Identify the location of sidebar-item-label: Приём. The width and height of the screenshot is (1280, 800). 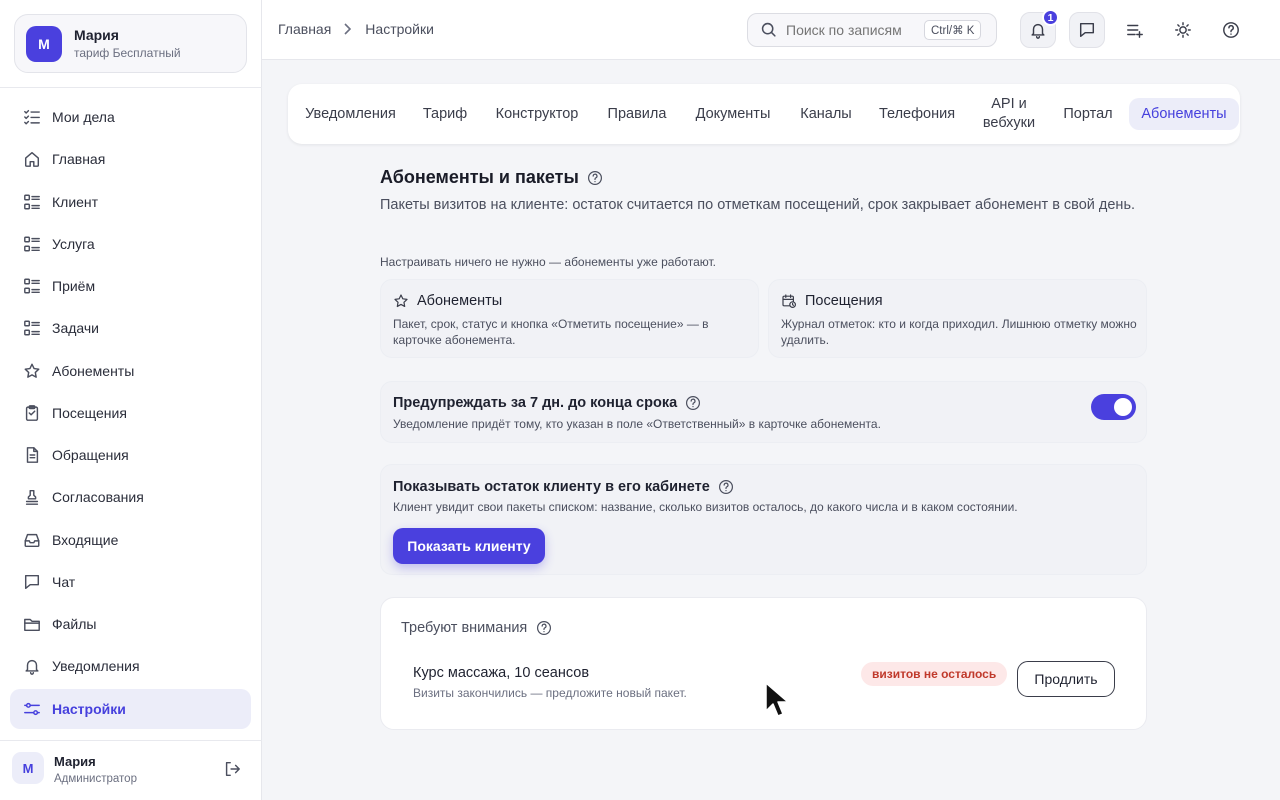
(74, 286).